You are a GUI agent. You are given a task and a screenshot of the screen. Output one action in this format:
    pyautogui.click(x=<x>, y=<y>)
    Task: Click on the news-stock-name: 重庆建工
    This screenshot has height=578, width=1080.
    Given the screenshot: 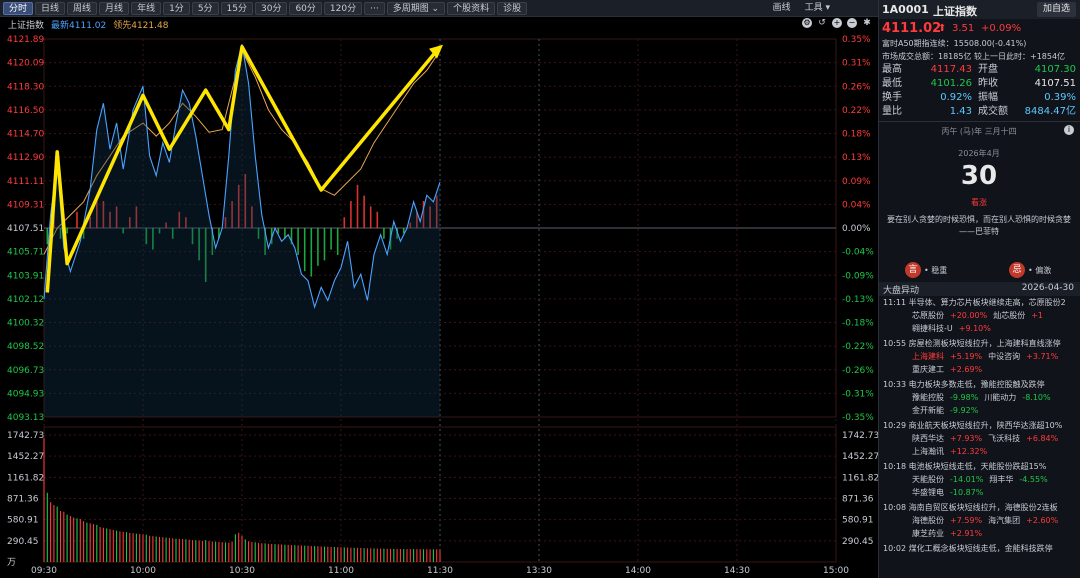 What is the action you would take?
    pyautogui.click(x=928, y=369)
    